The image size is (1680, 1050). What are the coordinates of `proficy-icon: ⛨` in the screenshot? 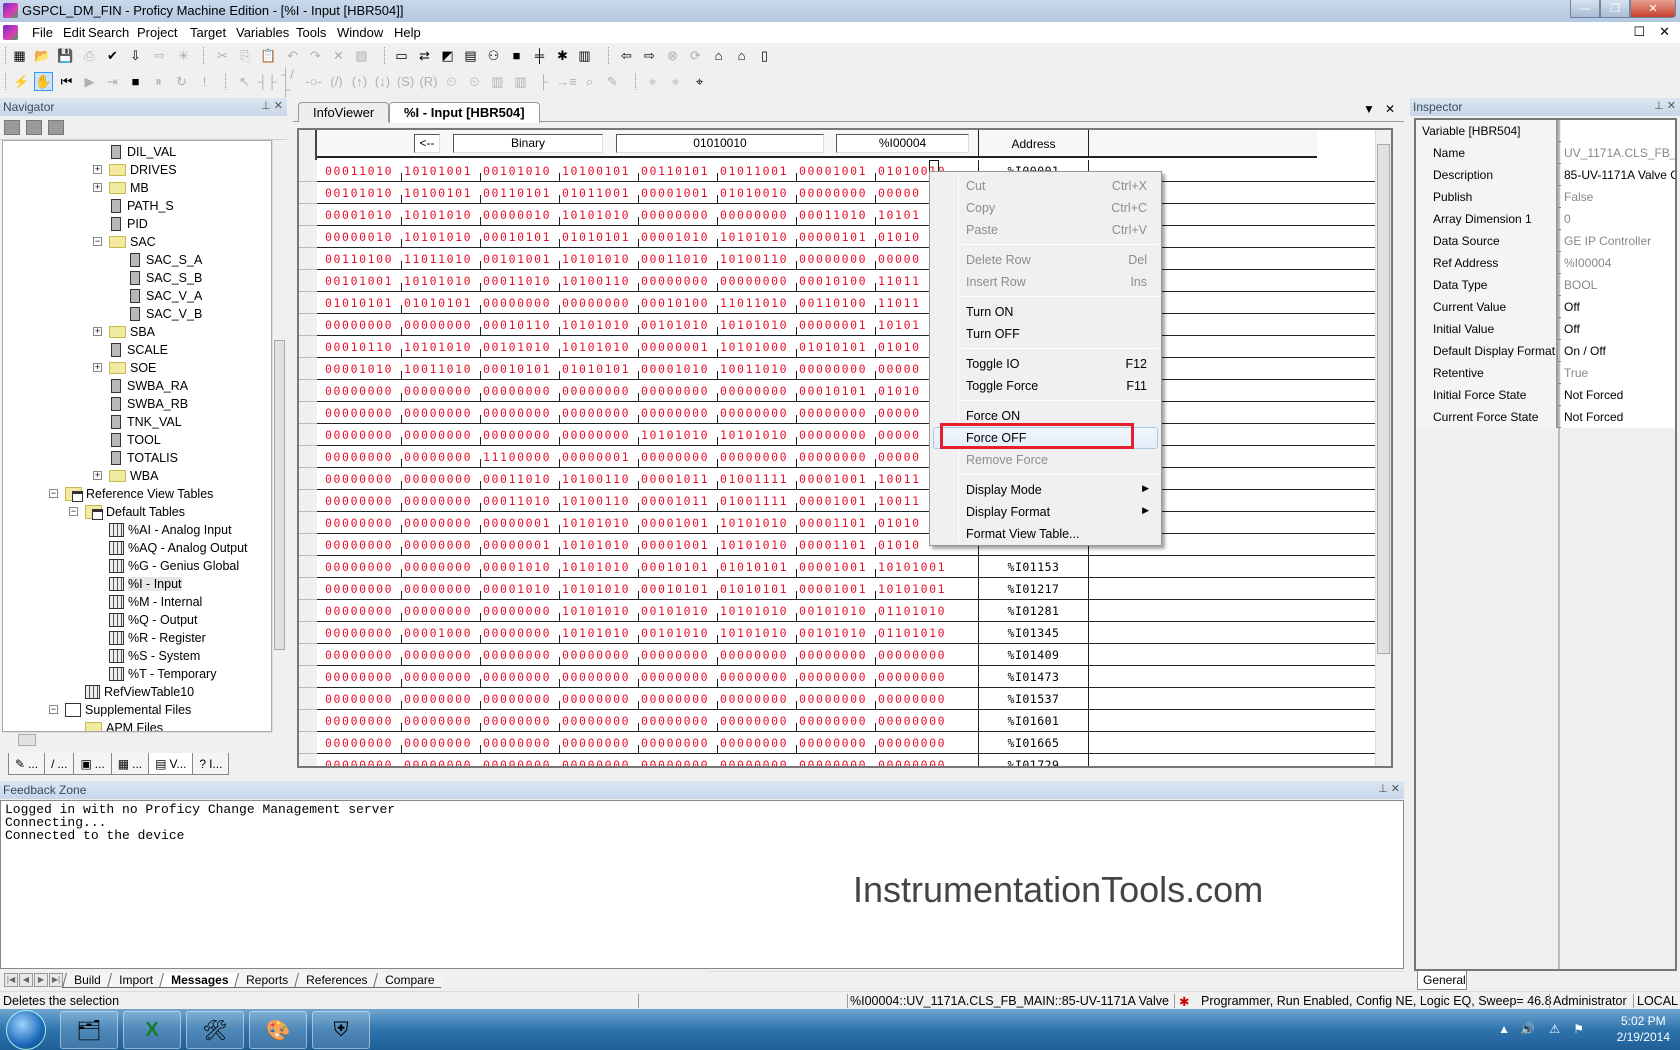 It's located at (341, 1030).